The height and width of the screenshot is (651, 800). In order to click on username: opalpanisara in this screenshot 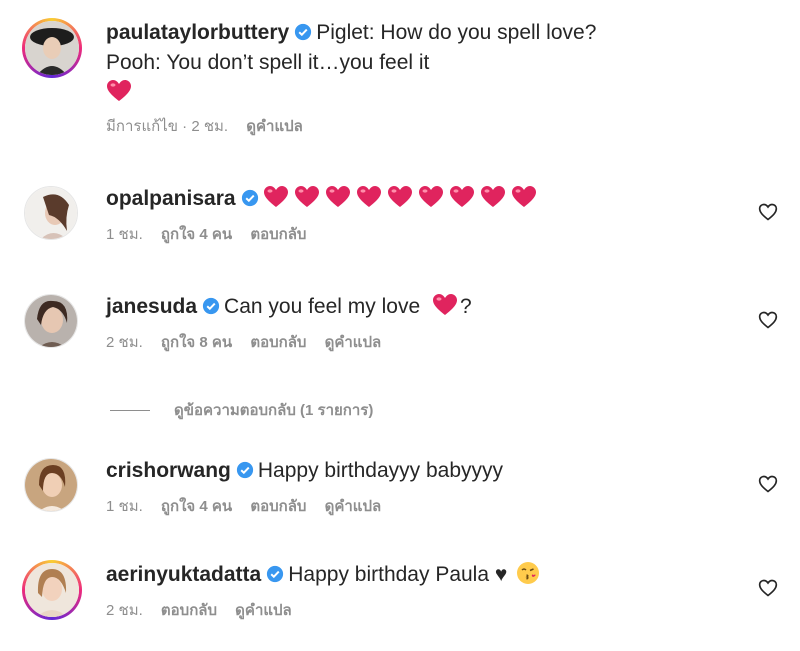, I will do `click(171, 198)`.